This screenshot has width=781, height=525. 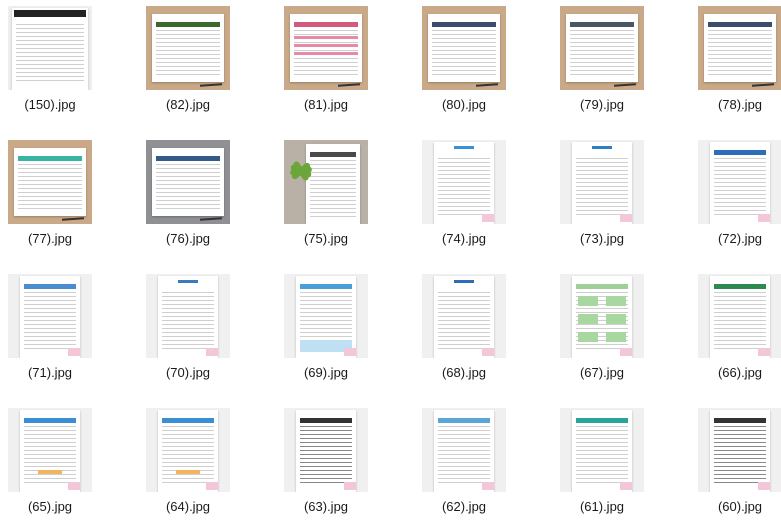 I want to click on file-tile: (60).jpg, so click(x=737, y=465).